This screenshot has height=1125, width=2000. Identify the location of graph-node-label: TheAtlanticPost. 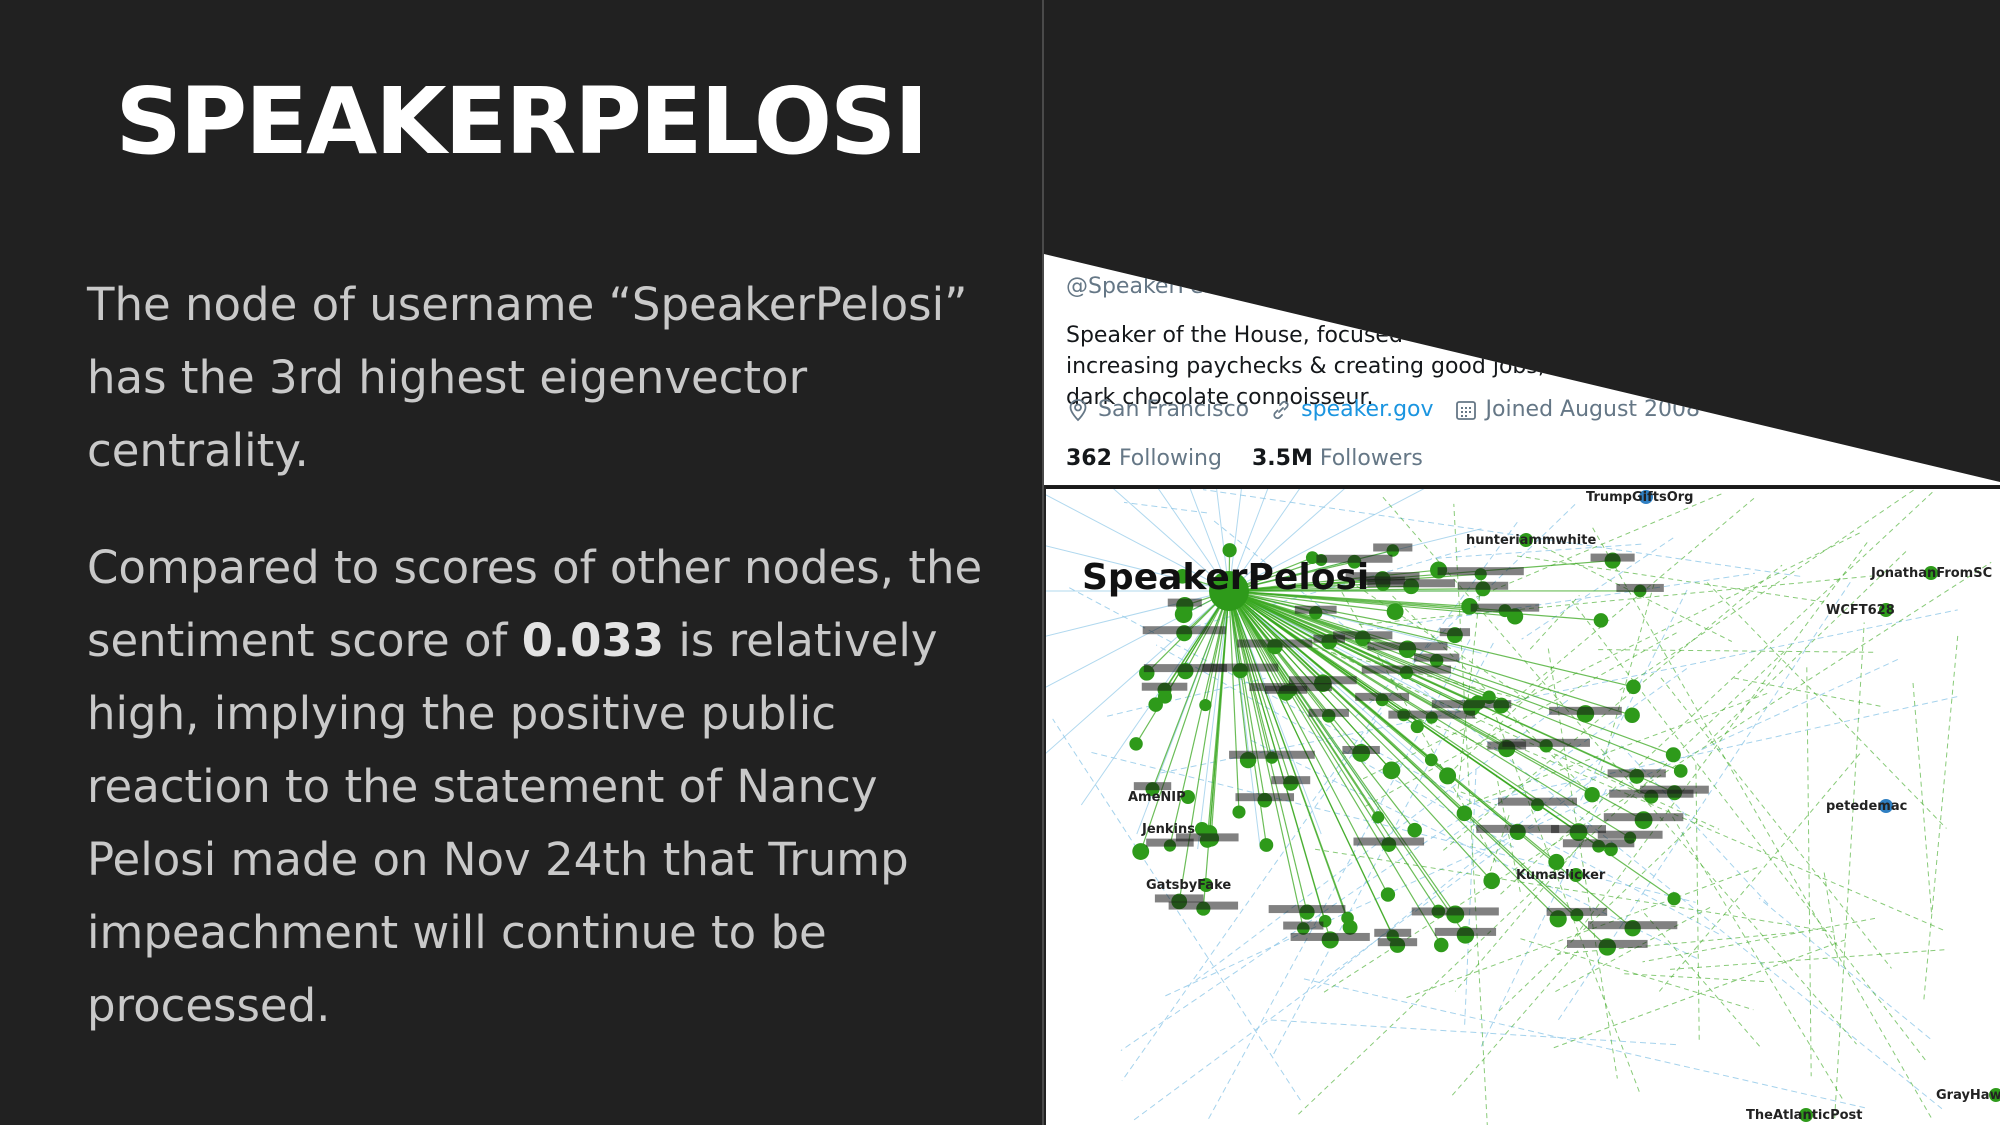
(1804, 1115).